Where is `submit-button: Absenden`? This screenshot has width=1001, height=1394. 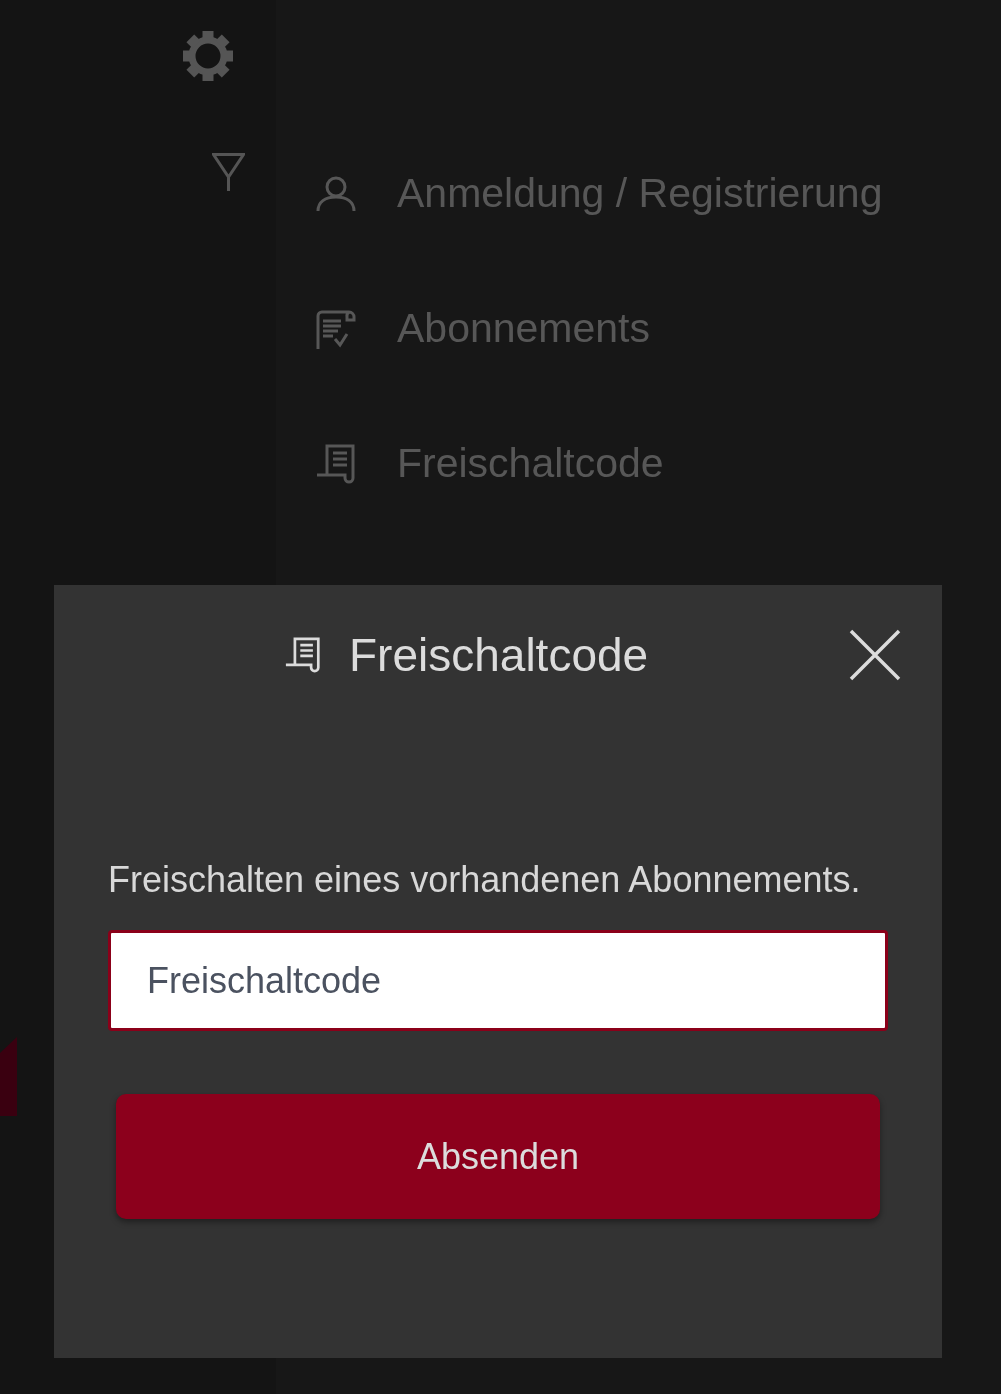 submit-button: Absenden is located at coordinates (498, 1156).